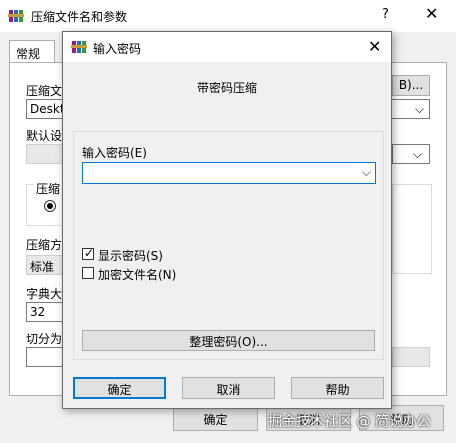 The height and width of the screenshot is (443, 456). What do you see at coordinates (44, 91) in the screenshot?
I see `archive-name-label: 压缩文` at bounding box center [44, 91].